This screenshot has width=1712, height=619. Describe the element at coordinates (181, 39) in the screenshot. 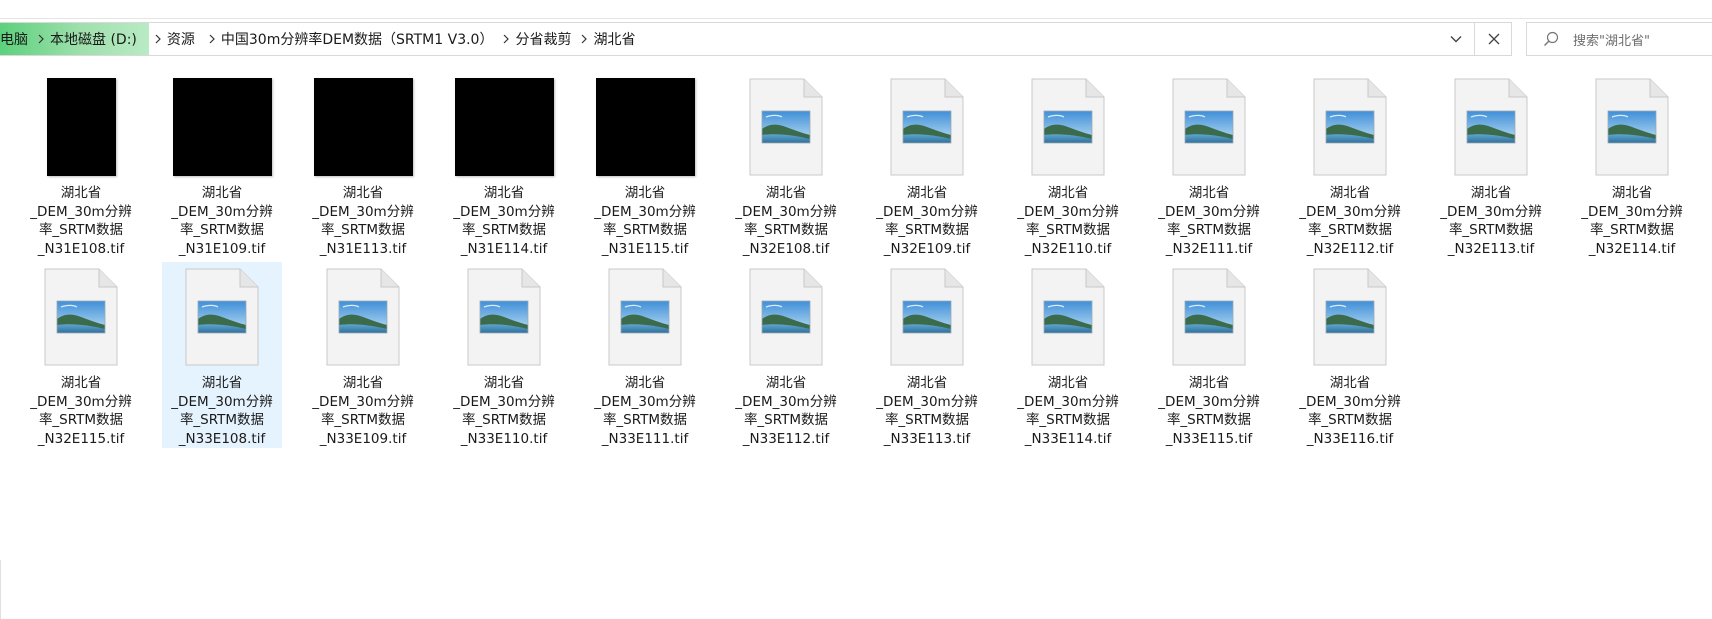

I see `breadcrumb-resources: 资源` at that location.